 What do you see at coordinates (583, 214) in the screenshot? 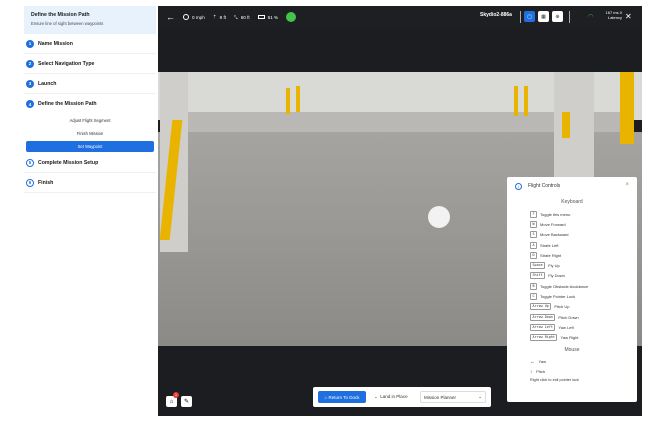
I see `keyboard-shortcut-row: ? Toggle this menu` at bounding box center [583, 214].